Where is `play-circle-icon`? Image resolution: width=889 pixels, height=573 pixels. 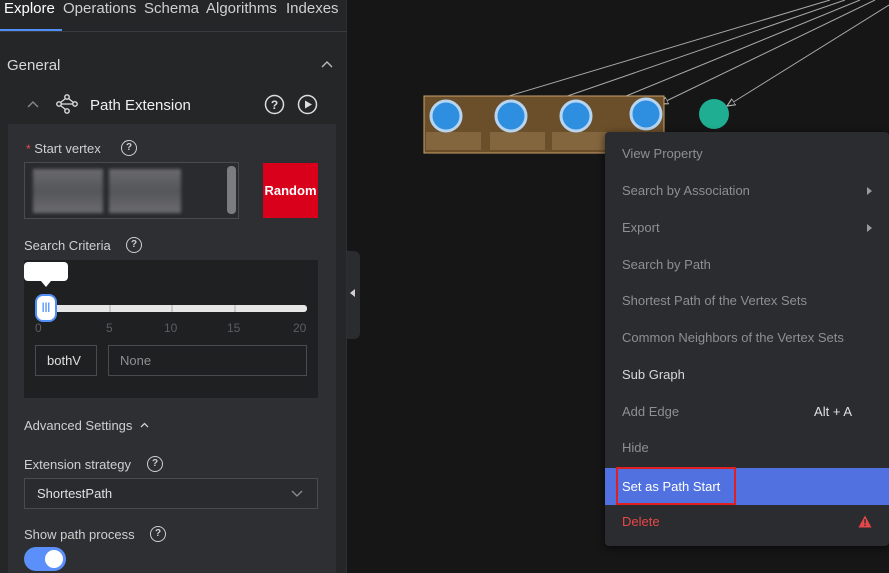
play-circle-icon is located at coordinates (307, 104).